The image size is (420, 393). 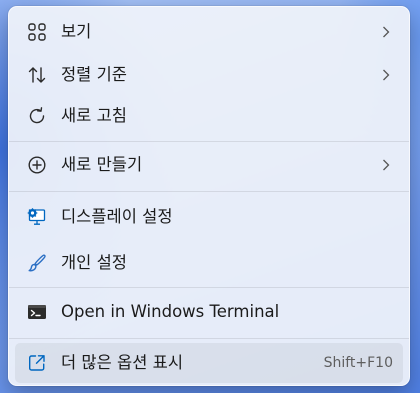 I want to click on menu-item-sort-by: 정렬 기준, so click(x=209, y=75).